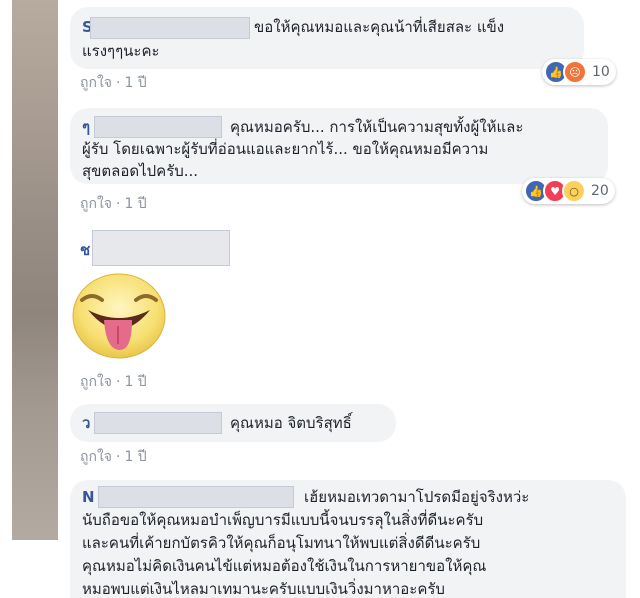 This screenshot has height=598, width=640. Describe the element at coordinates (85, 250) in the screenshot. I see `commenter-name: ช` at that location.